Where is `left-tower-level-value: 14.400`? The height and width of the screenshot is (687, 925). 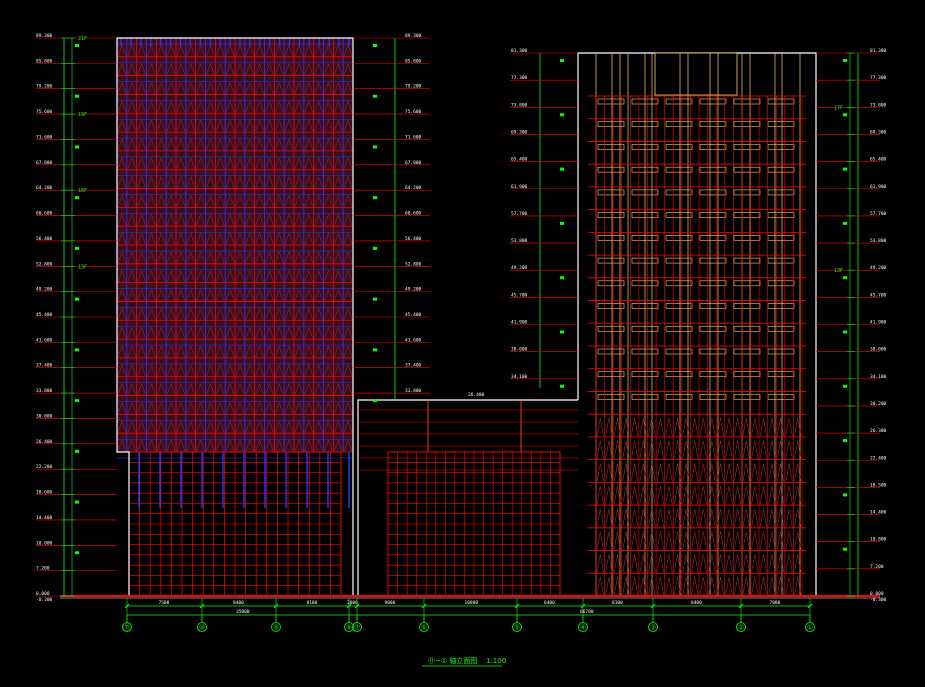 left-tower-level-value: 14.400 is located at coordinates (44, 518).